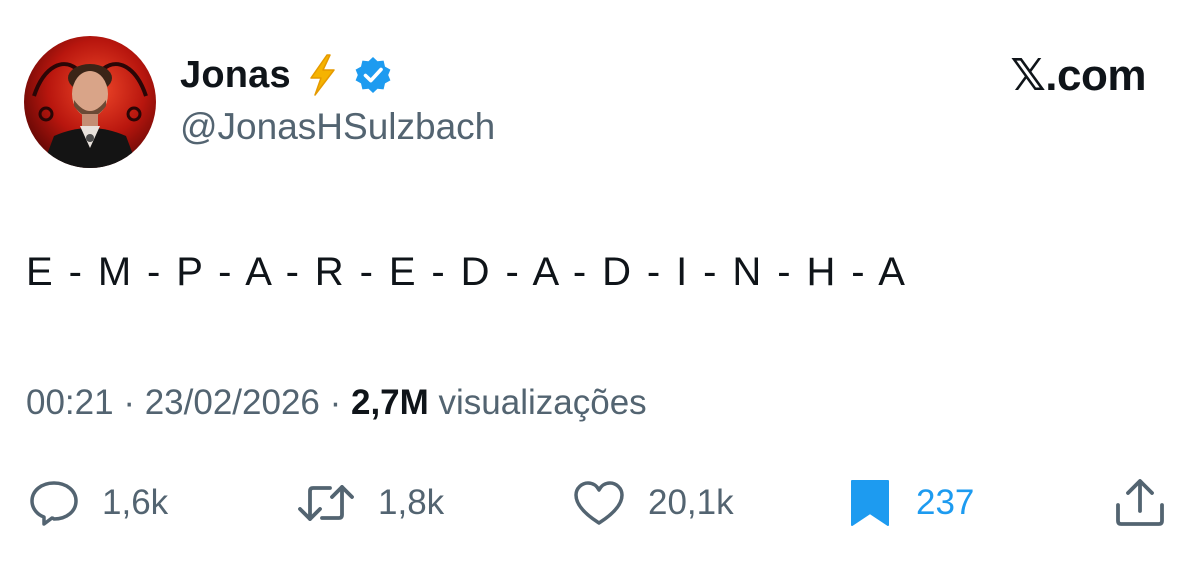  What do you see at coordinates (910, 503) in the screenshot?
I see `bookmark-button: 237` at bounding box center [910, 503].